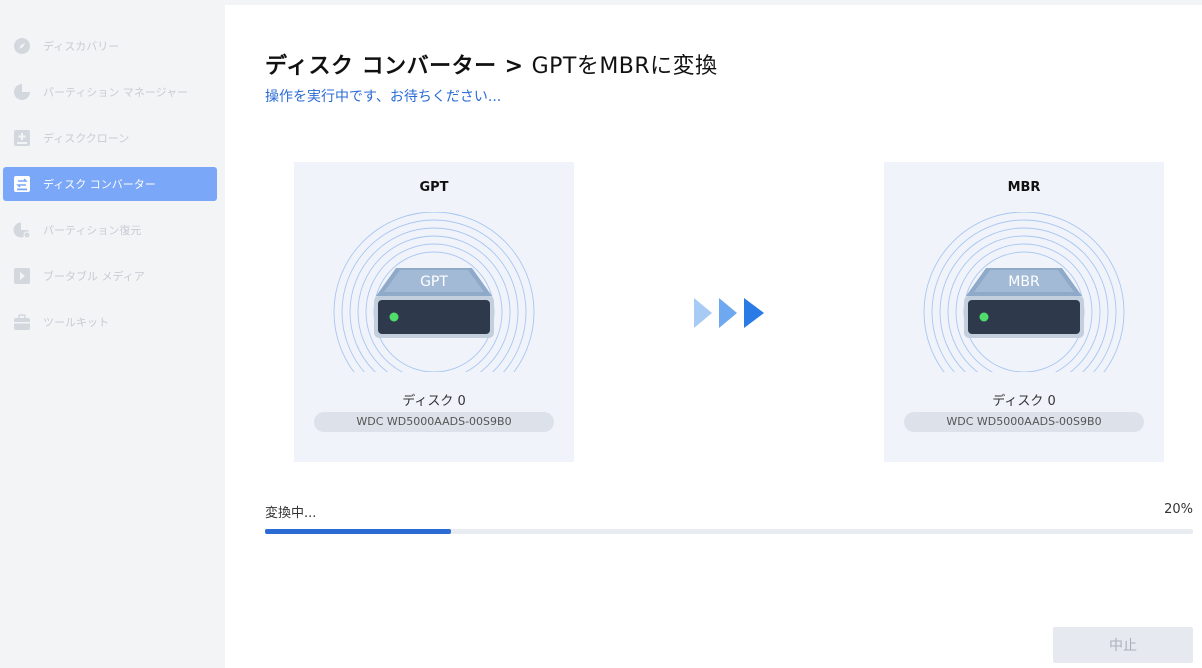  What do you see at coordinates (1024, 187) in the screenshot?
I see `target-card-title: MBR` at bounding box center [1024, 187].